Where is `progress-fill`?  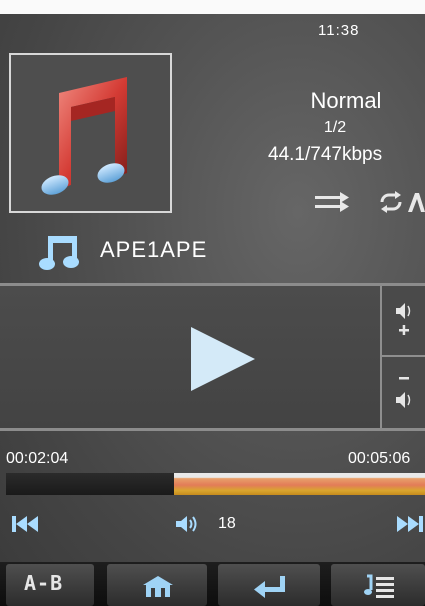 progress-fill is located at coordinates (90, 484).